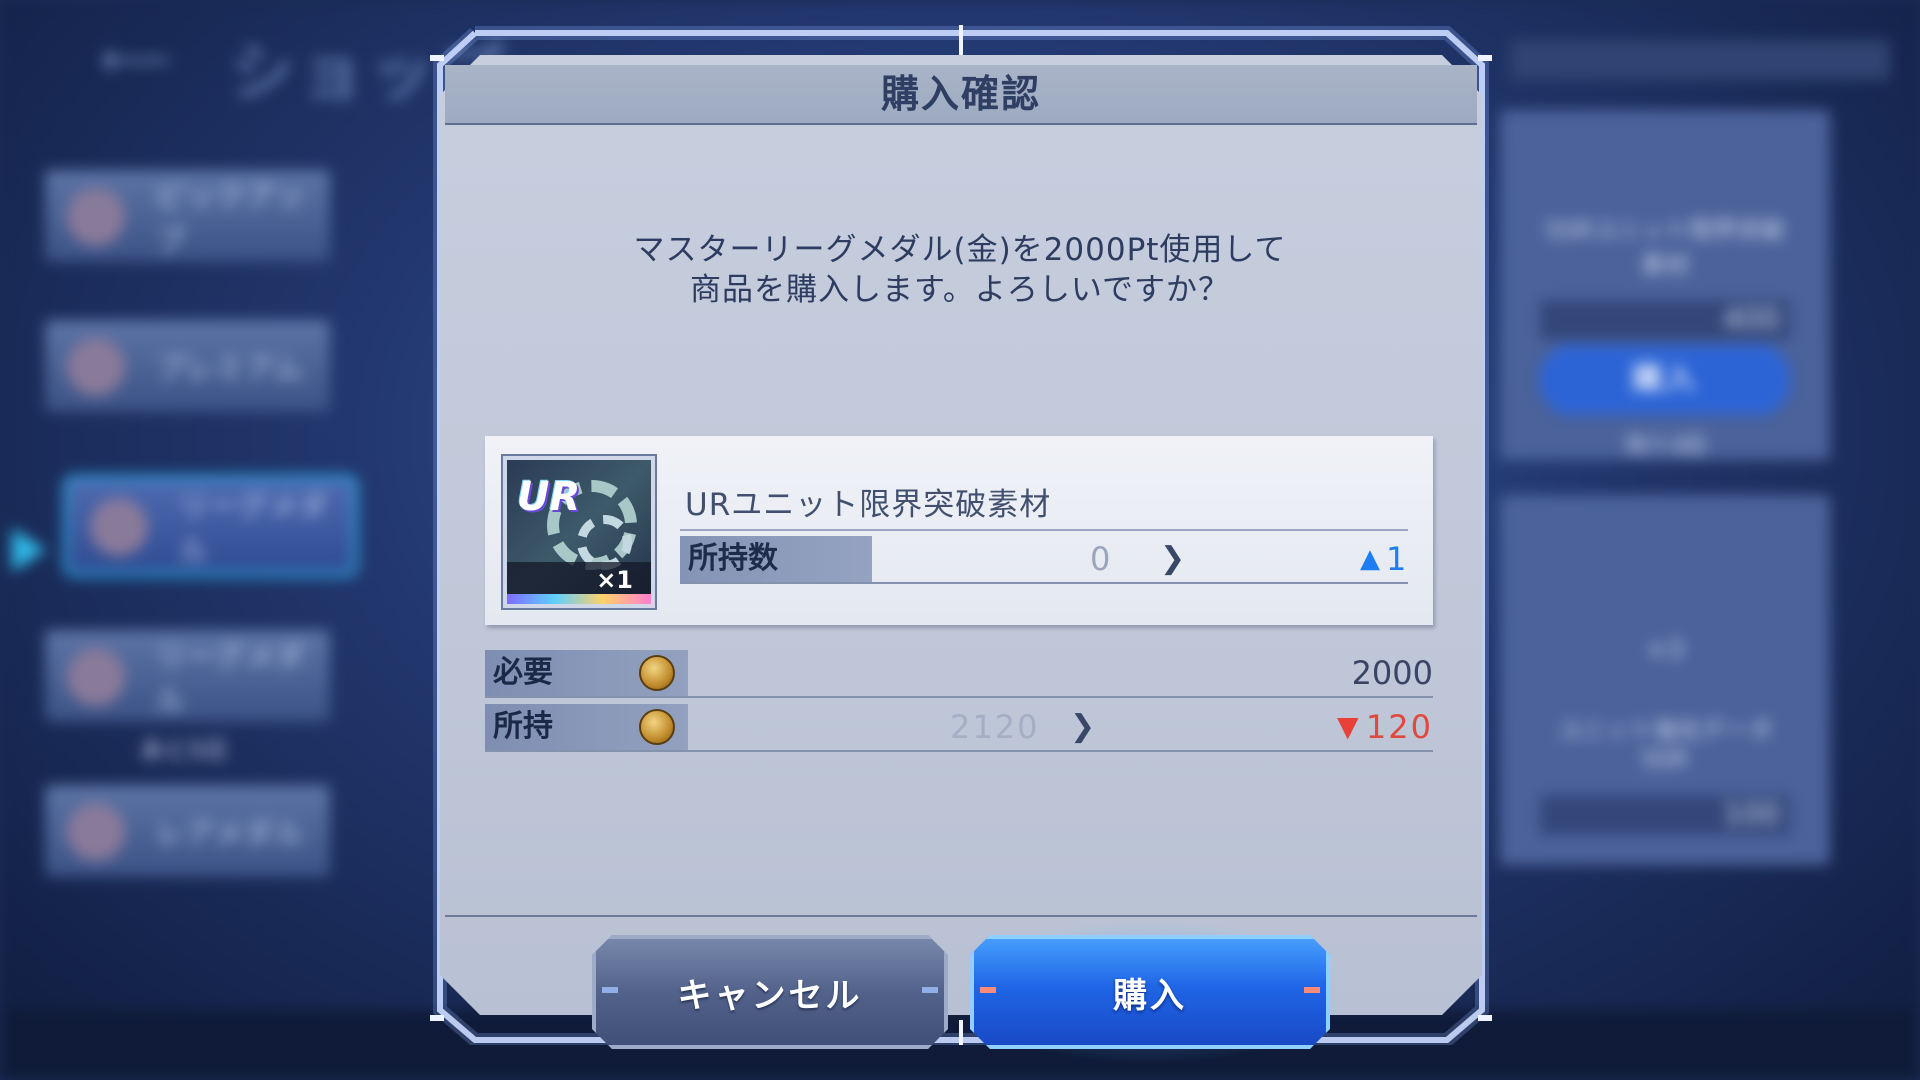  What do you see at coordinates (1665, 680) in the screenshot?
I see `shop-item-card-2: ×3 ユニット強化データSSR 100` at bounding box center [1665, 680].